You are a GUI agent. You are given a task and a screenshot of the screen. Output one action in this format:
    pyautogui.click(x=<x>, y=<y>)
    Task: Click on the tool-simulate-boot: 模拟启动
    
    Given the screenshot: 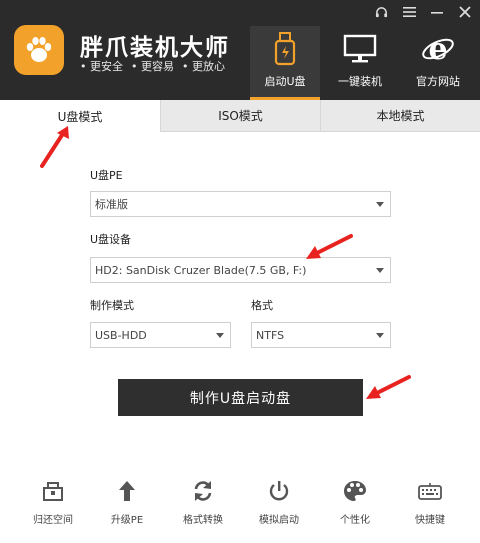 What is the action you would take?
    pyautogui.click(x=279, y=502)
    